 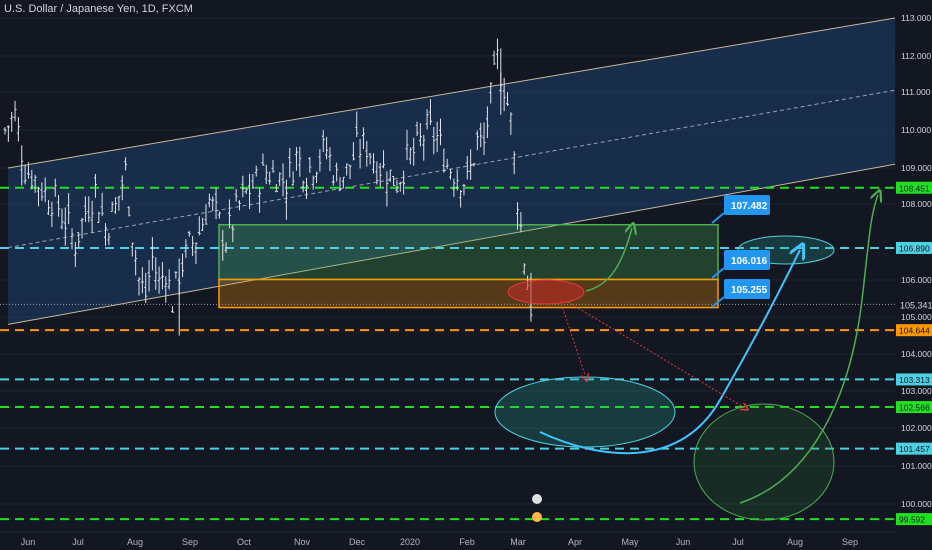 What do you see at coordinates (916, 18) in the screenshot?
I see `y-tick-label: 113.000` at bounding box center [916, 18].